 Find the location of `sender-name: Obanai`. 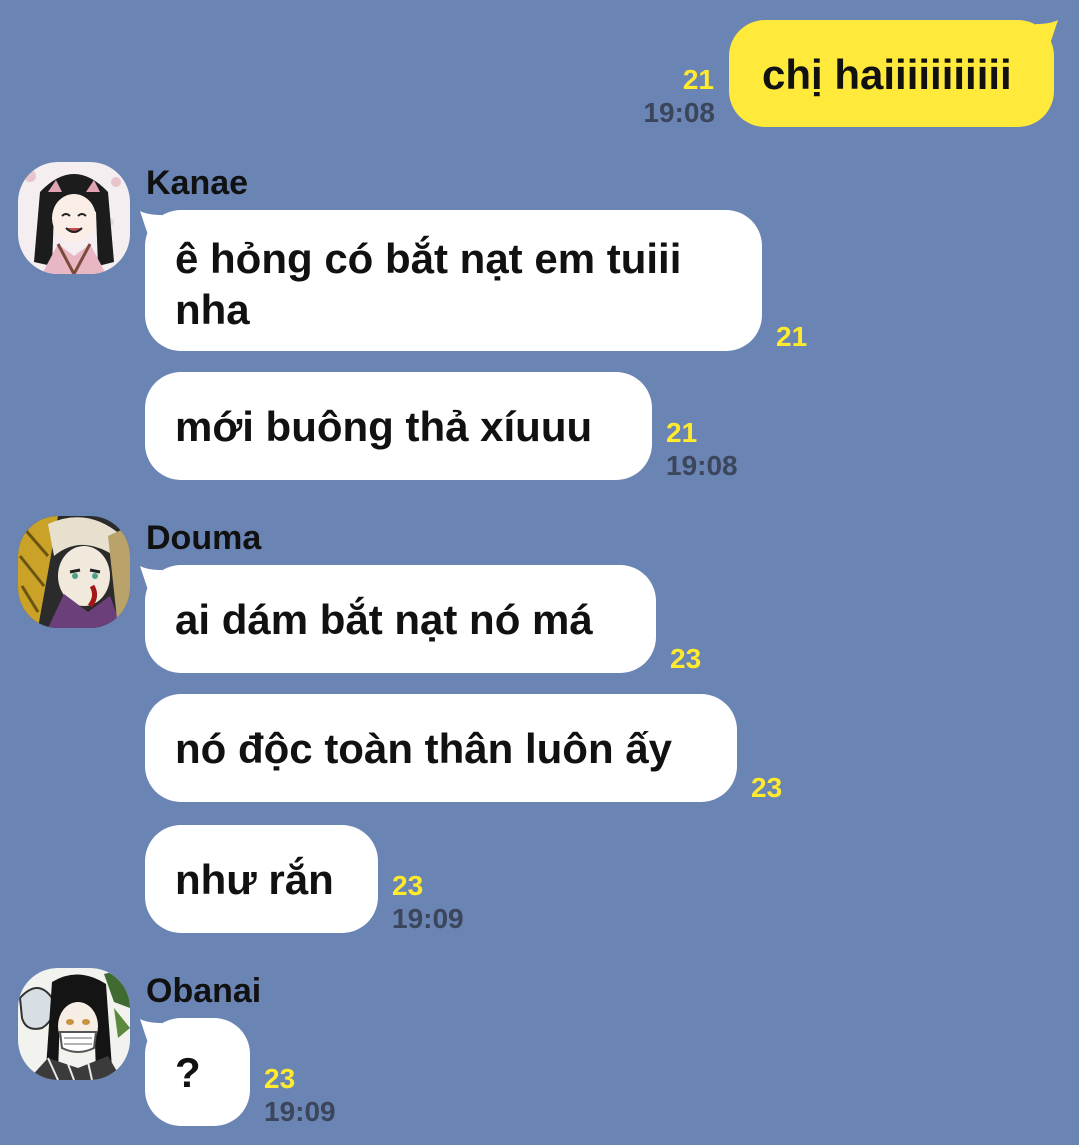

sender-name: Obanai is located at coordinates (204, 991).